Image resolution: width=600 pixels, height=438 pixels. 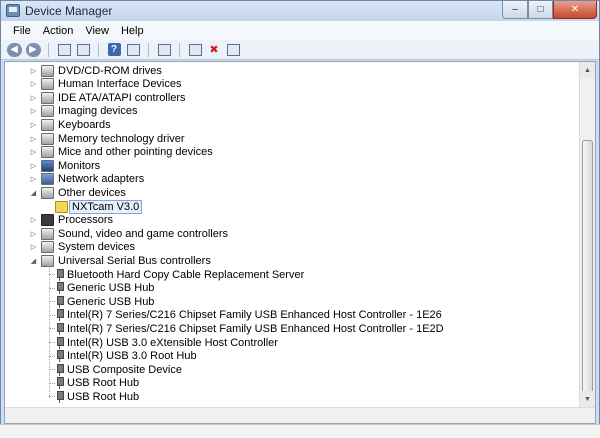 I want to click on show-hide-console-tree-icon, so click(x=64, y=49).